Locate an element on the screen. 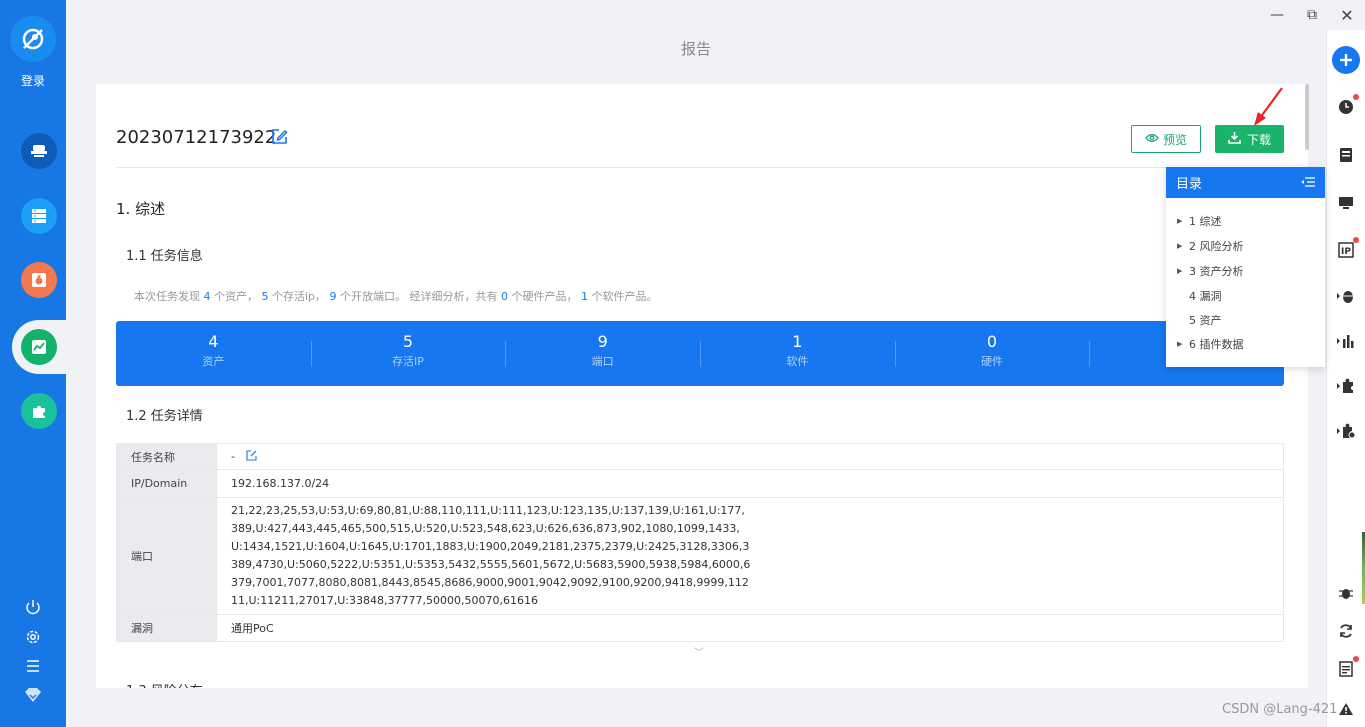 This screenshot has height=727, width=1365. edit-task-name-icon is located at coordinates (252, 456).